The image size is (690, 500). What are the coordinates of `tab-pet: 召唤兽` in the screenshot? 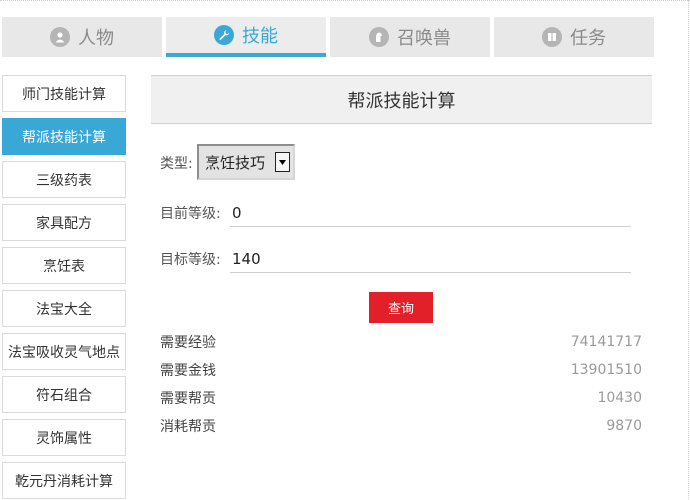 It's located at (410, 37).